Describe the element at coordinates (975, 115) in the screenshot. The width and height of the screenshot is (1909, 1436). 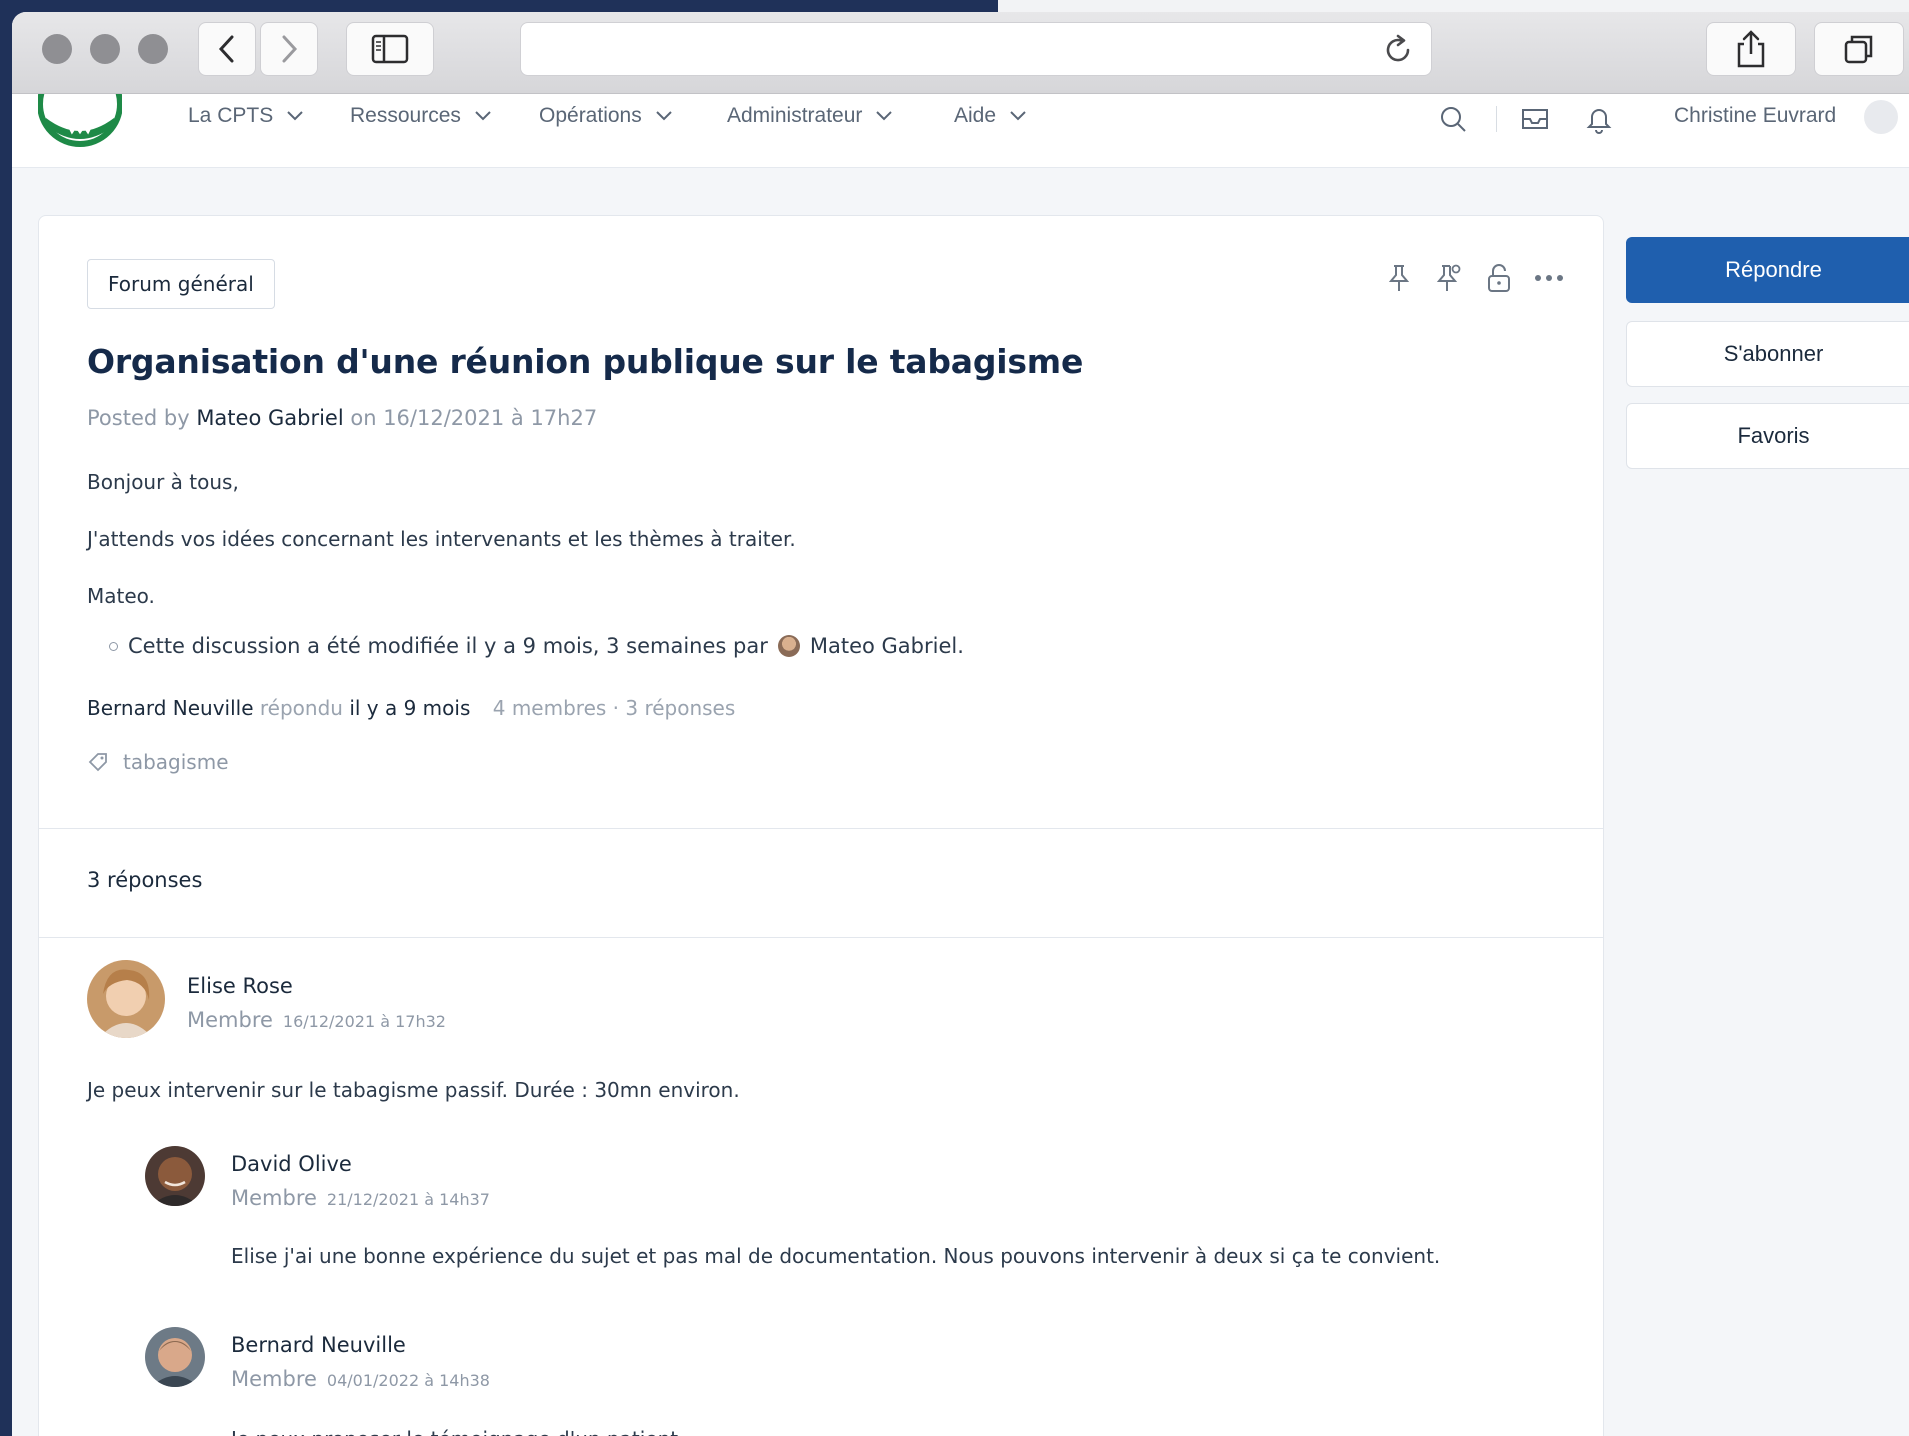
I see `nav-label: Aide` at that location.